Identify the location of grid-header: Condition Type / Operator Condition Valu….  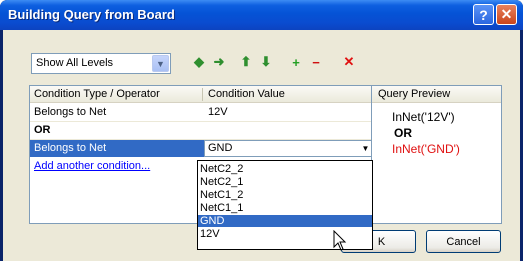
(202, 94).